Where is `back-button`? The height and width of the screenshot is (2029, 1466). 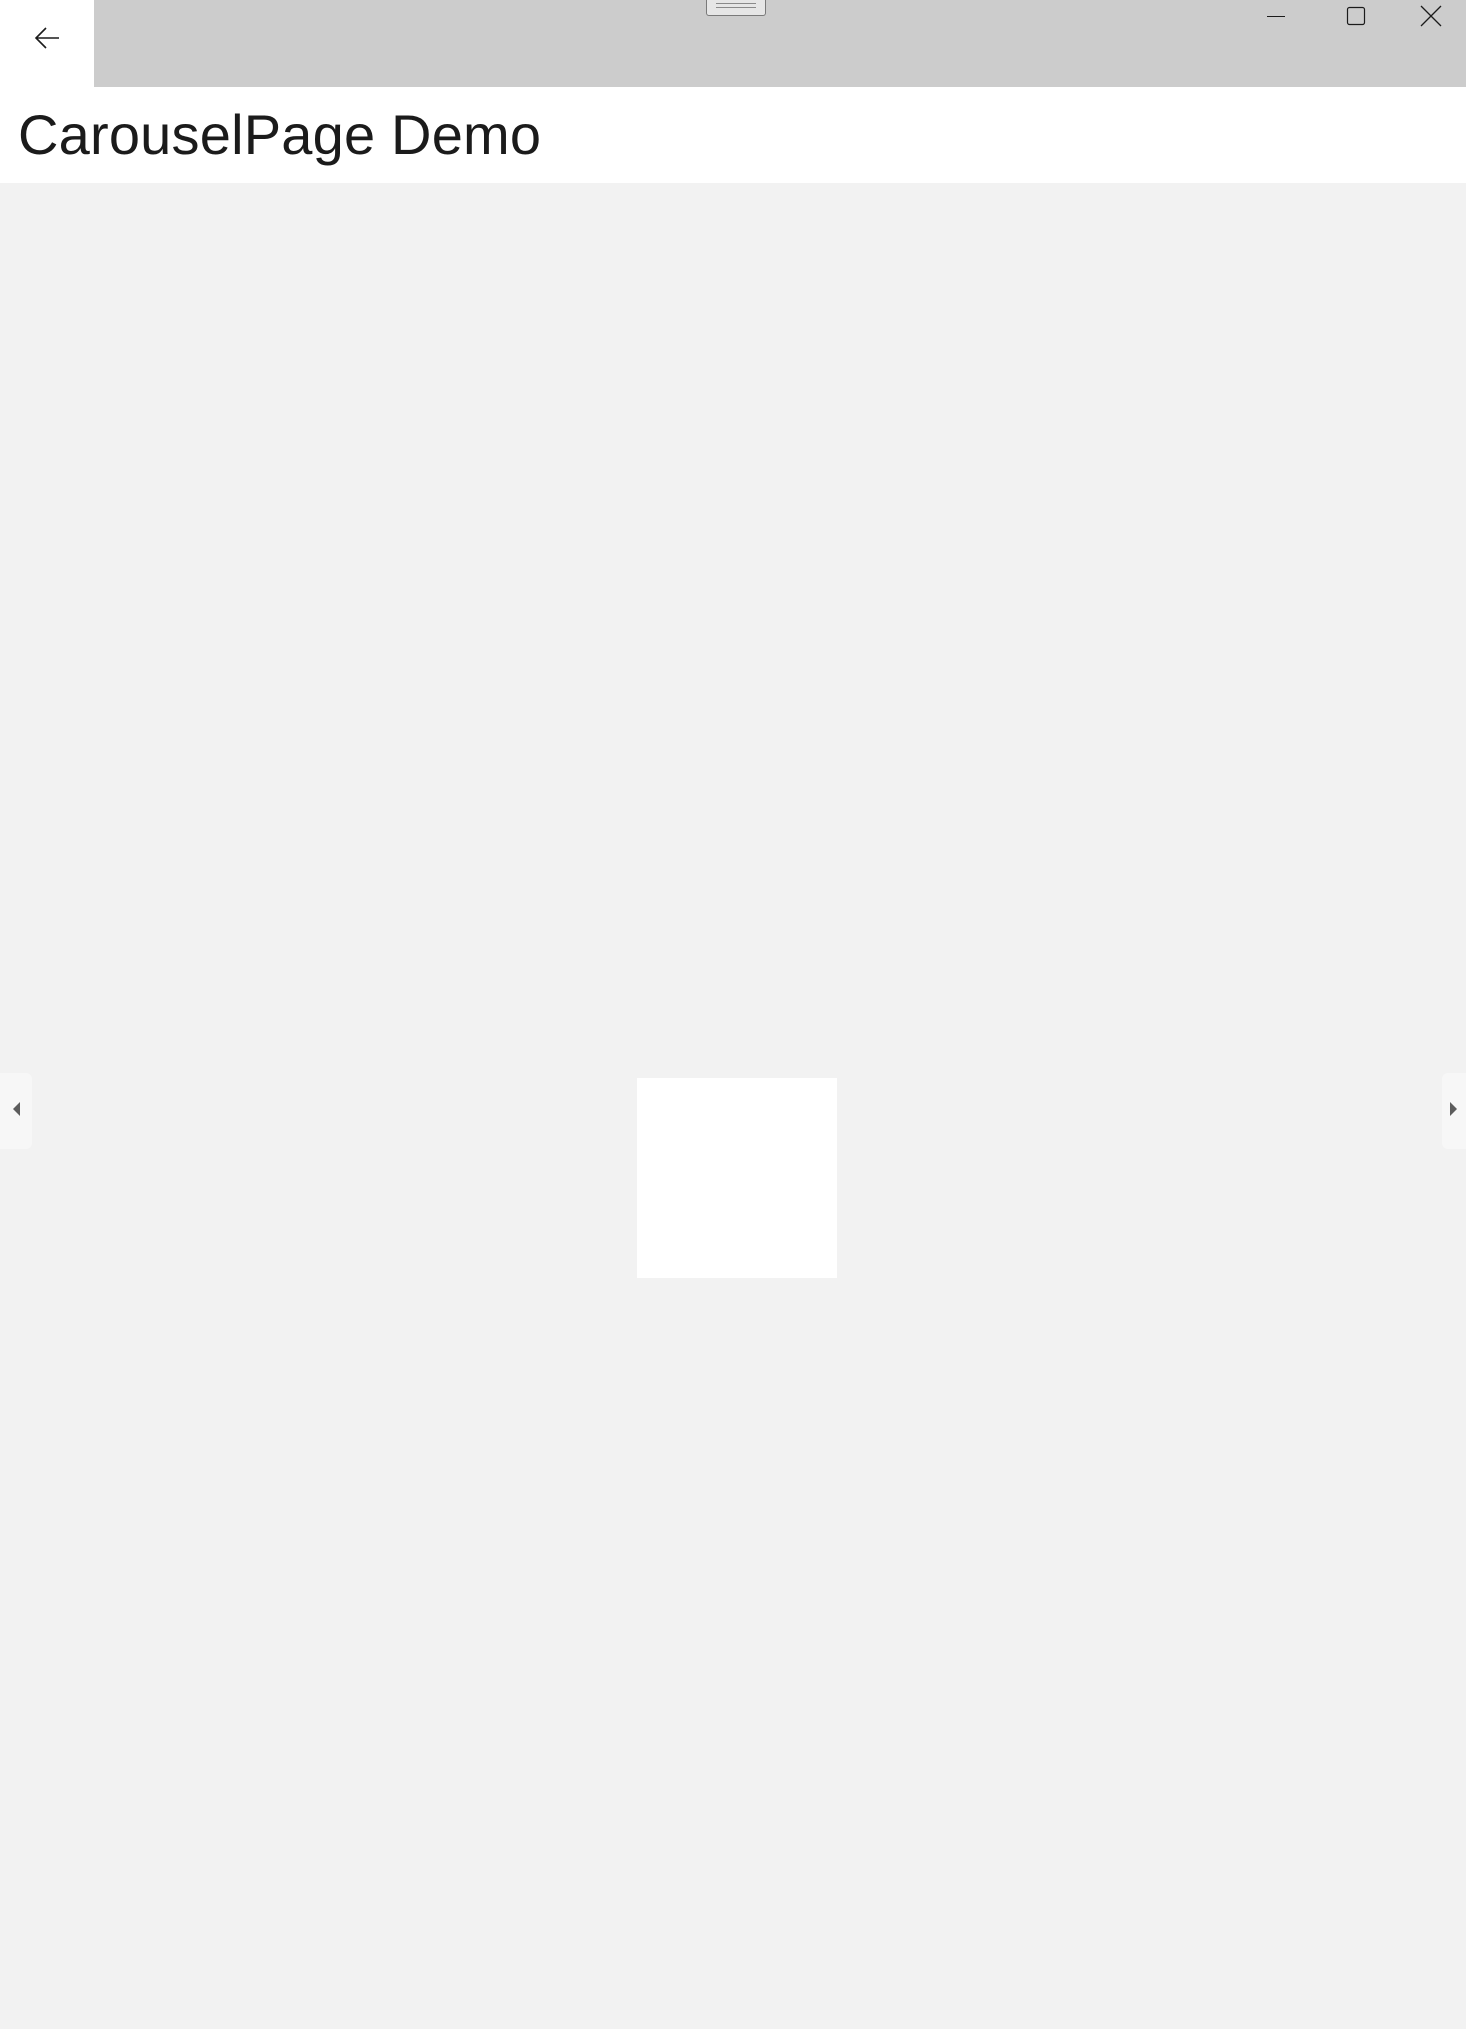 back-button is located at coordinates (47, 43).